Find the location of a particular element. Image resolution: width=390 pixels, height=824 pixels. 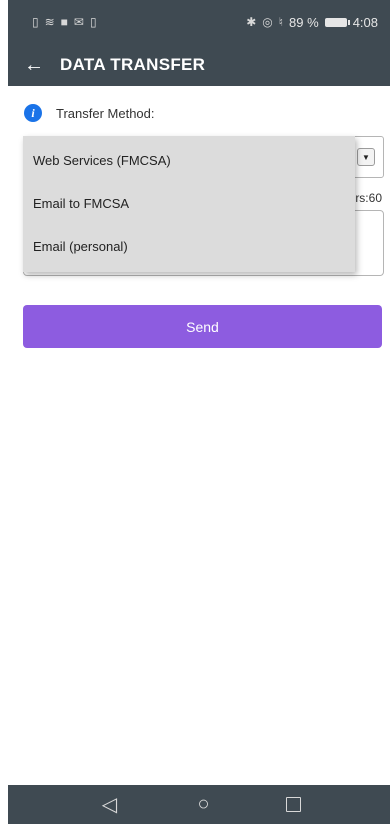

back-arrow-icon: ← is located at coordinates (34, 65).